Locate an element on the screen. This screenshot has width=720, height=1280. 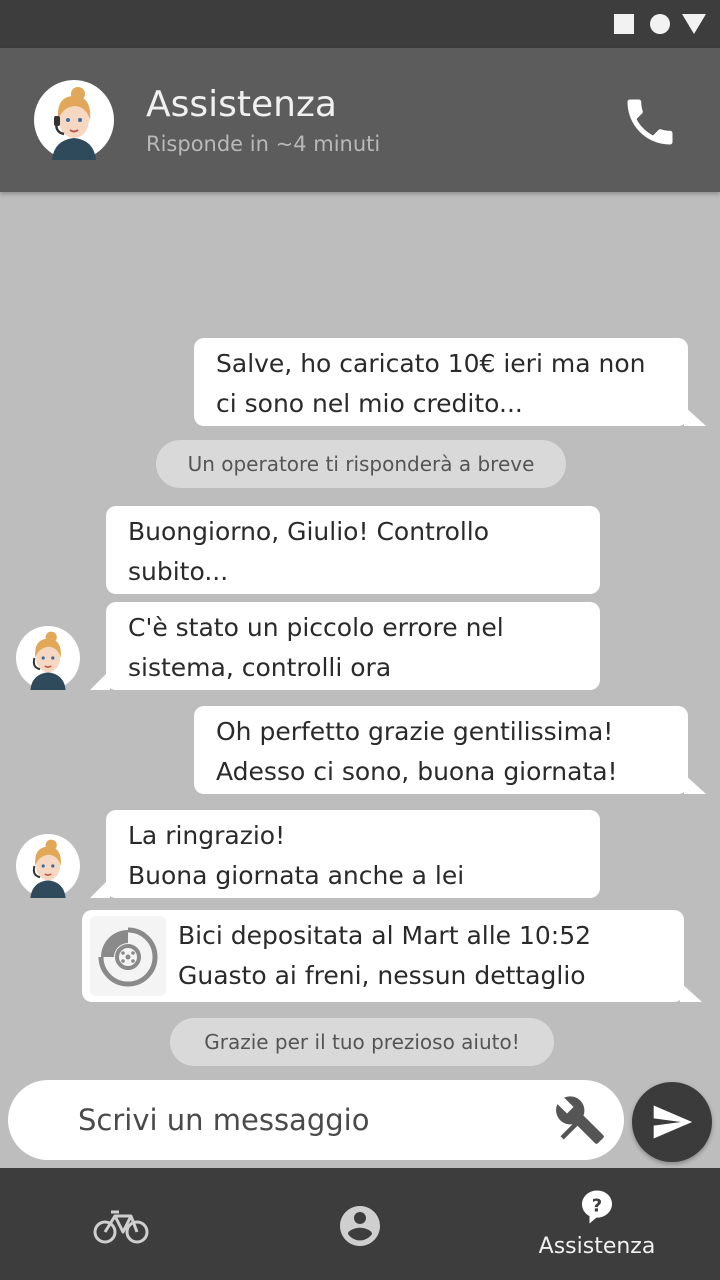
response-time: Risponde in ~4 minuti is located at coordinates (263, 144).